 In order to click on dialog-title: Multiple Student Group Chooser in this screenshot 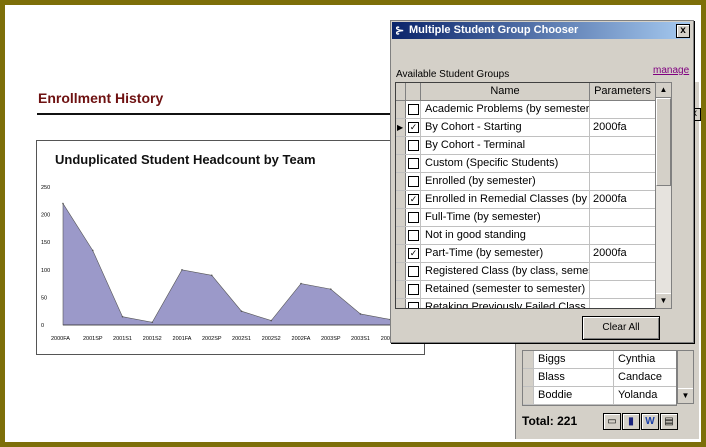, I will do `click(494, 30)`.